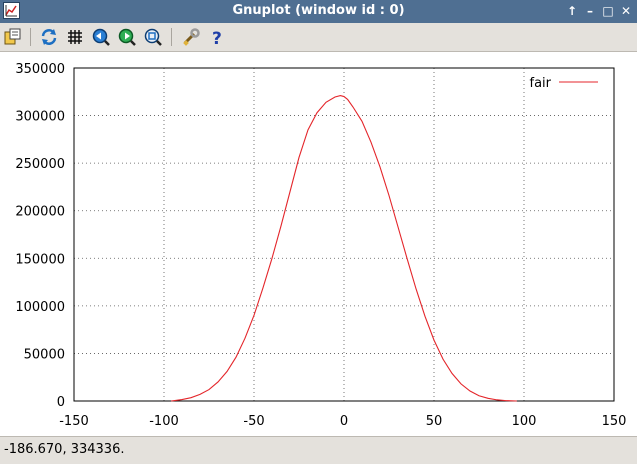  What do you see at coordinates (64, 449) in the screenshot?
I see `cursor-coordinates: -186.670, 334336.` at bounding box center [64, 449].